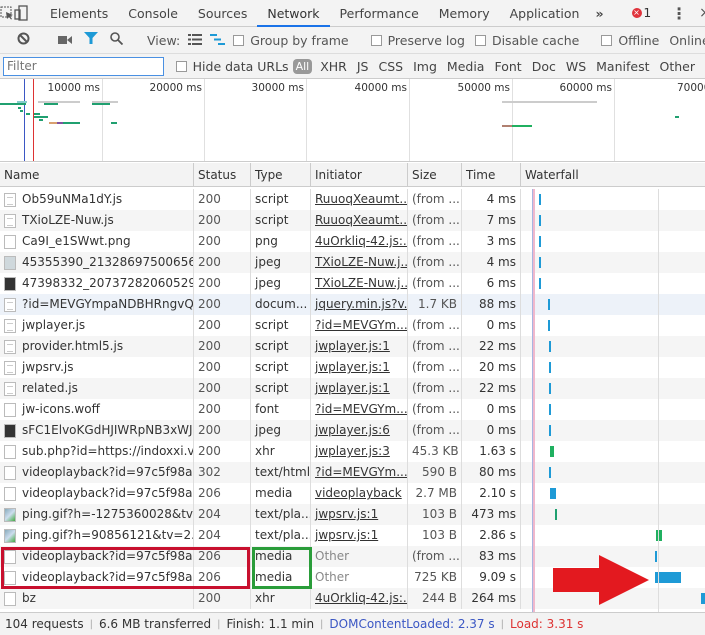 The image size is (705, 635). Describe the element at coordinates (97, 175) in the screenshot. I see `column-header-name: Name` at that location.